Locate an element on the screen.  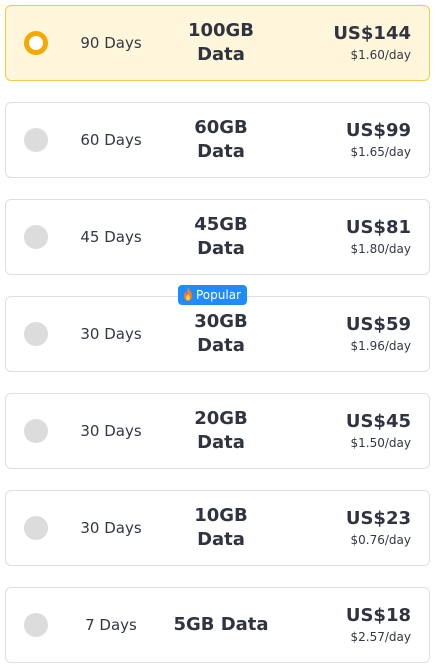
plan-option-30-days-30gb: 30 Days 30GB Data US$59 $1.96/day is located at coordinates (217, 334).